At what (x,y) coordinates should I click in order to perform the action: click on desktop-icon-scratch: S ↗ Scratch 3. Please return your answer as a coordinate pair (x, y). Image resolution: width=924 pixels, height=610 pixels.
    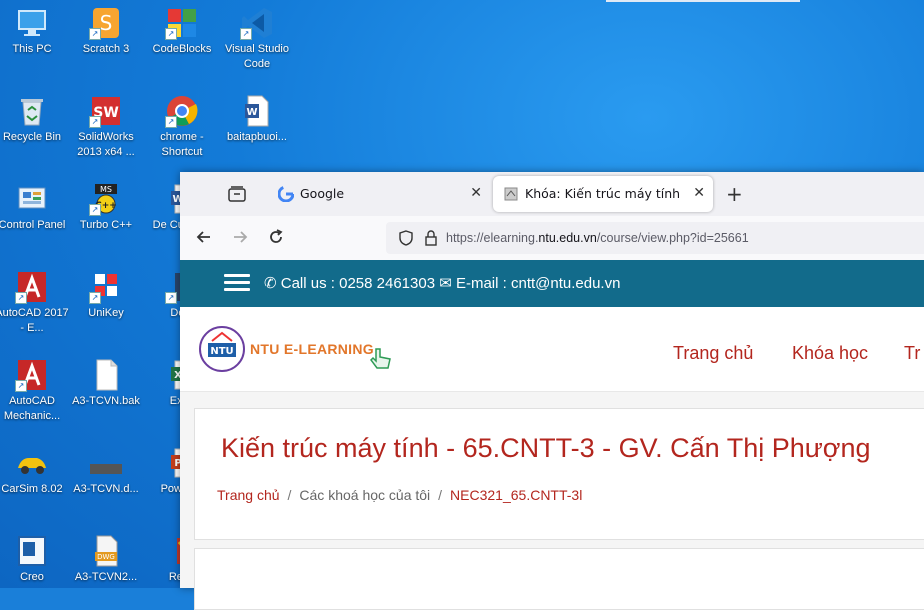
    Looking at the image, I should click on (106, 31).